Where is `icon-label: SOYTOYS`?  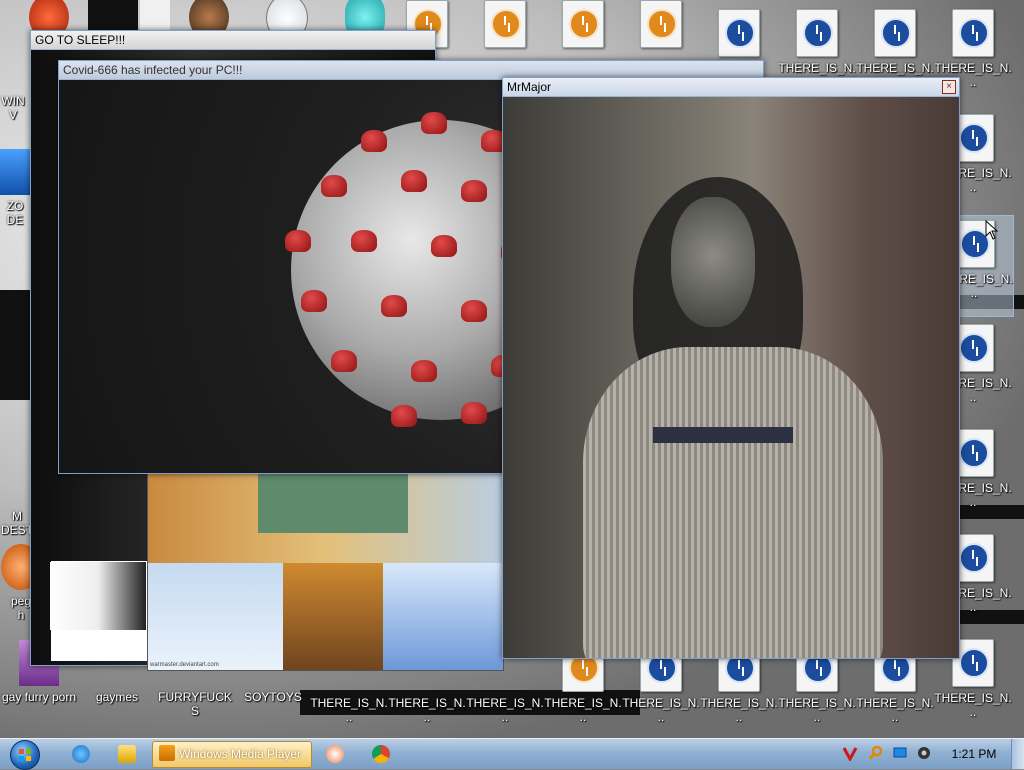 icon-label: SOYTOYS is located at coordinates (273, 697).